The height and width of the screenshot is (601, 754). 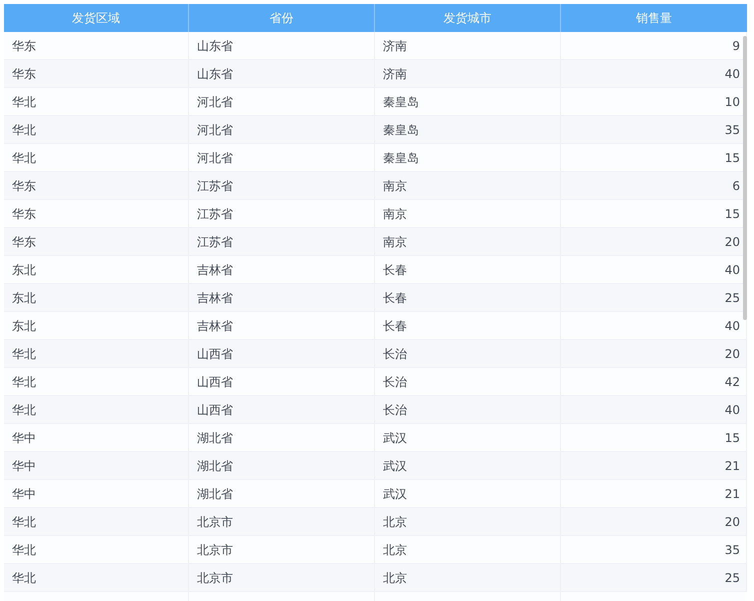 What do you see at coordinates (745, 178) in the screenshot?
I see `scrollbar` at bounding box center [745, 178].